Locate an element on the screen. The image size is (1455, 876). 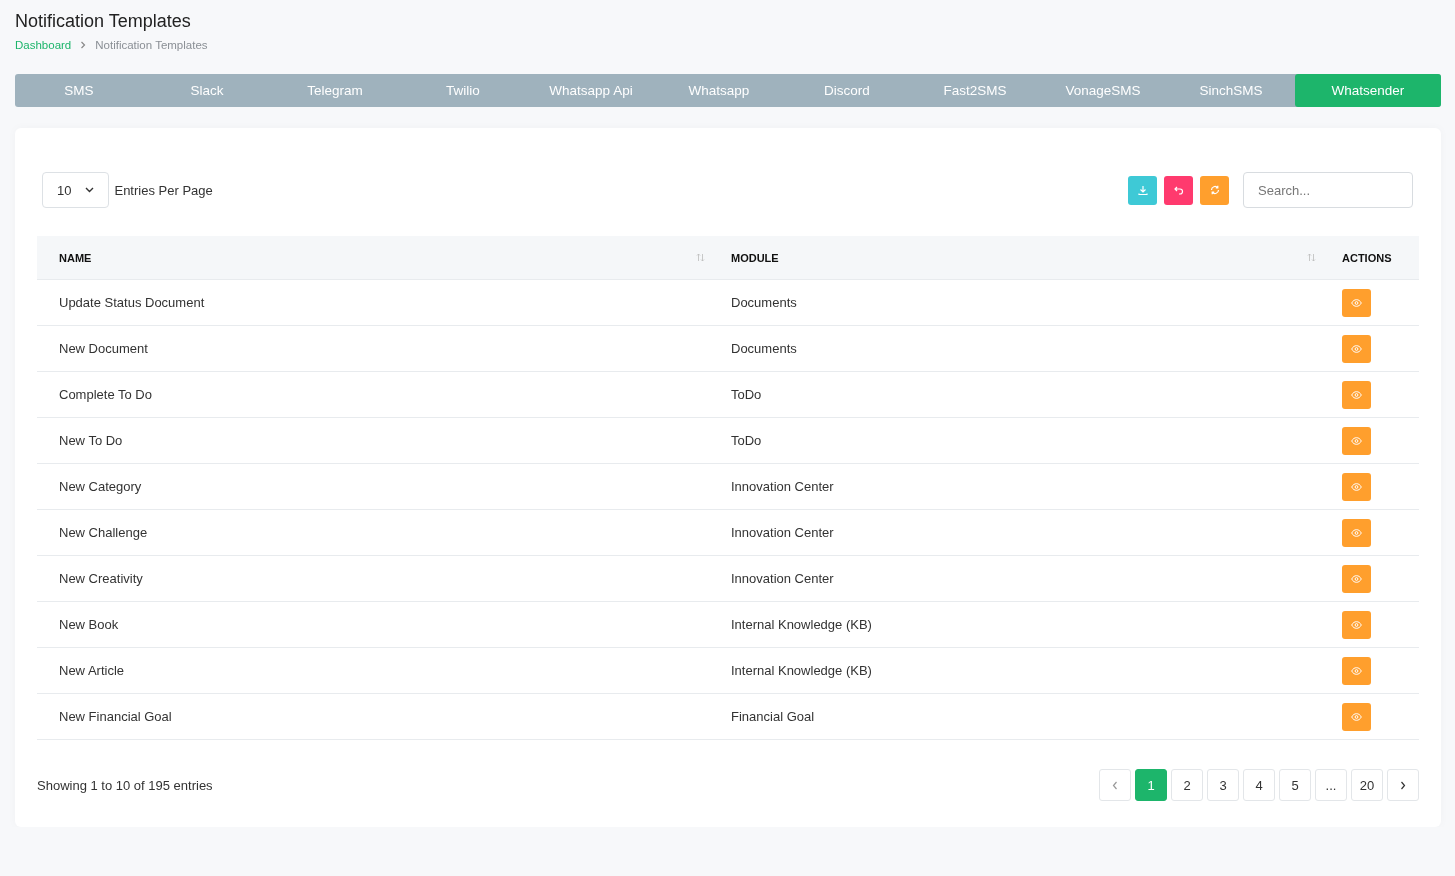
column-header: NAME is located at coordinates (373, 258).